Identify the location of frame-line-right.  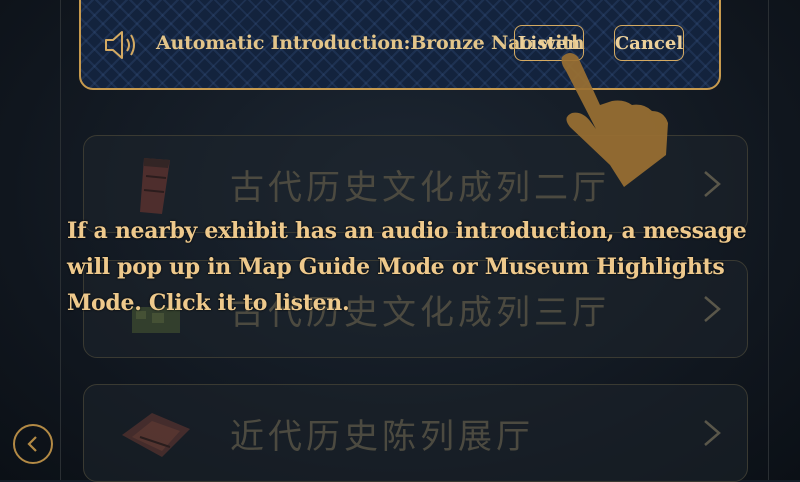
(768, 240).